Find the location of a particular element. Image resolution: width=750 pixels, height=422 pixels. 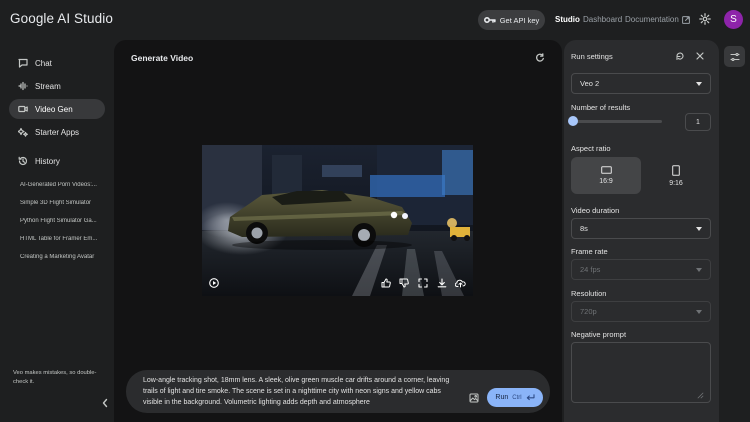

user-avatar: S is located at coordinates (733, 19).